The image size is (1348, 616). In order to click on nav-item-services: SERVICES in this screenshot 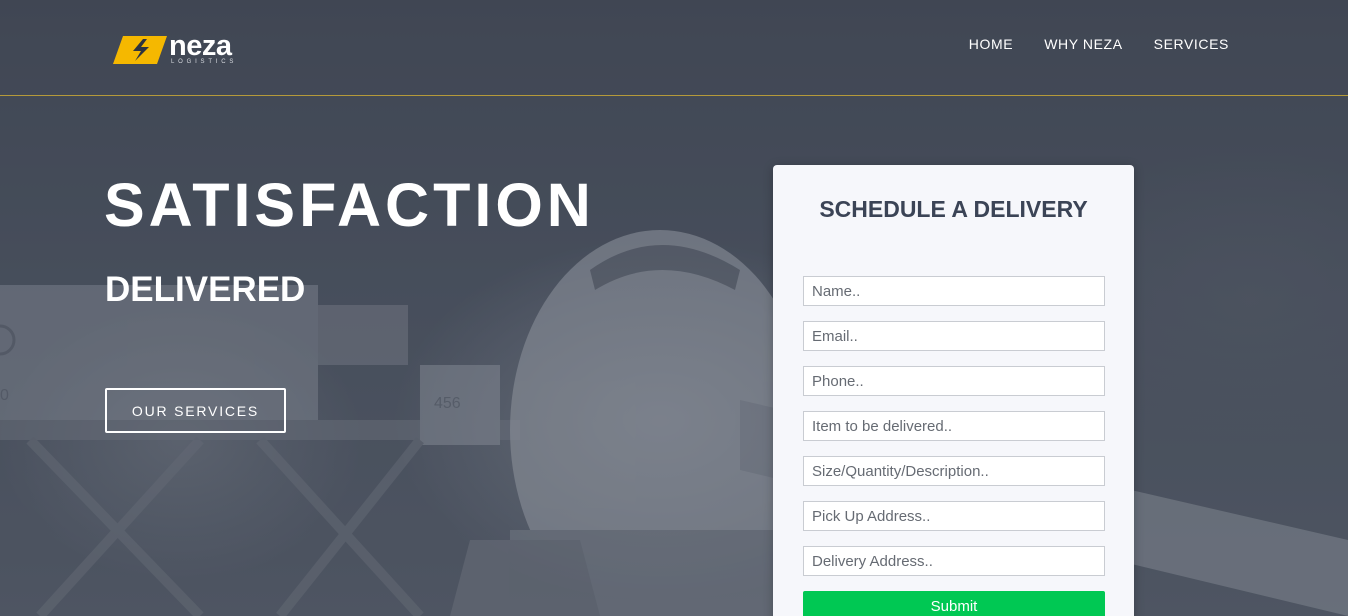, I will do `click(1191, 44)`.